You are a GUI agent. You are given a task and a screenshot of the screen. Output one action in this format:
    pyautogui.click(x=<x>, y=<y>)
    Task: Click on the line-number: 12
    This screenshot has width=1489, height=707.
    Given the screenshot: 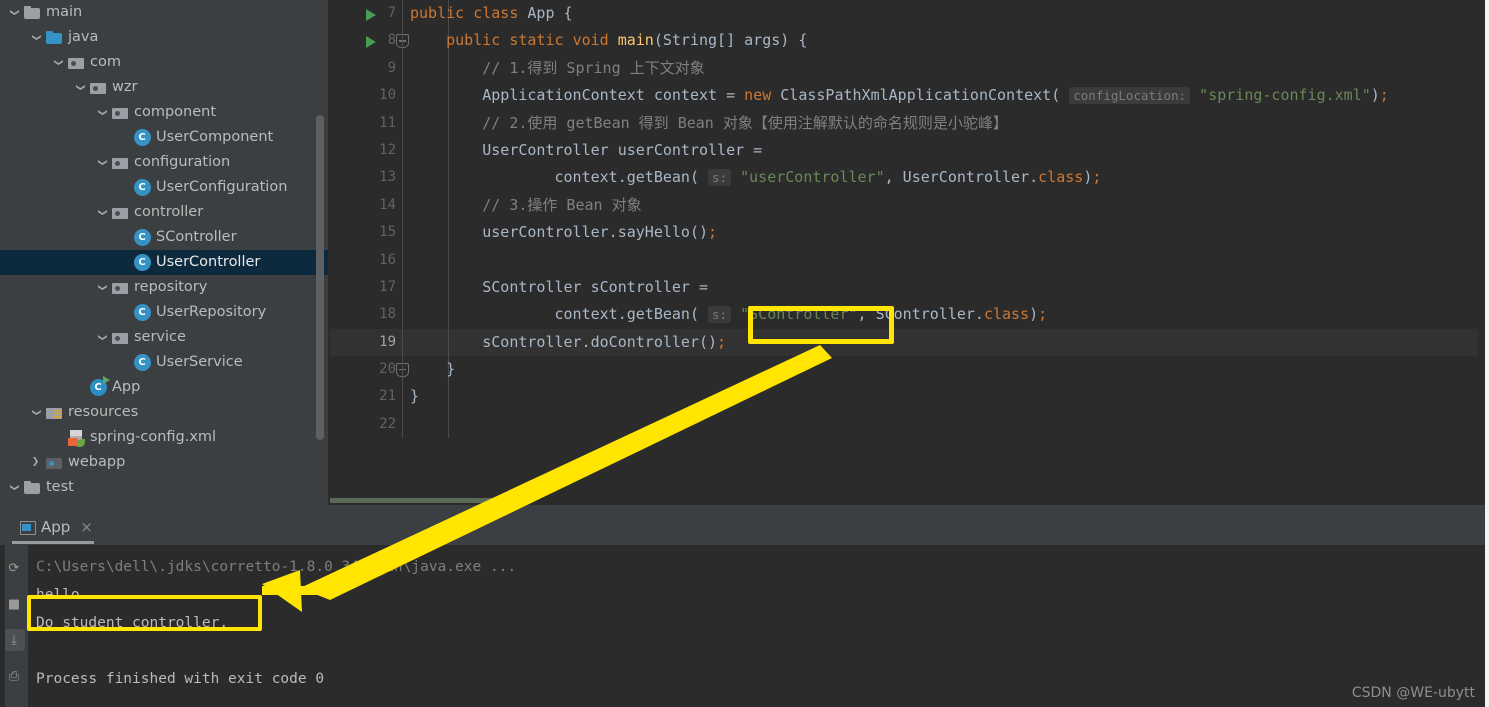 What is the action you would take?
    pyautogui.click(x=387, y=149)
    